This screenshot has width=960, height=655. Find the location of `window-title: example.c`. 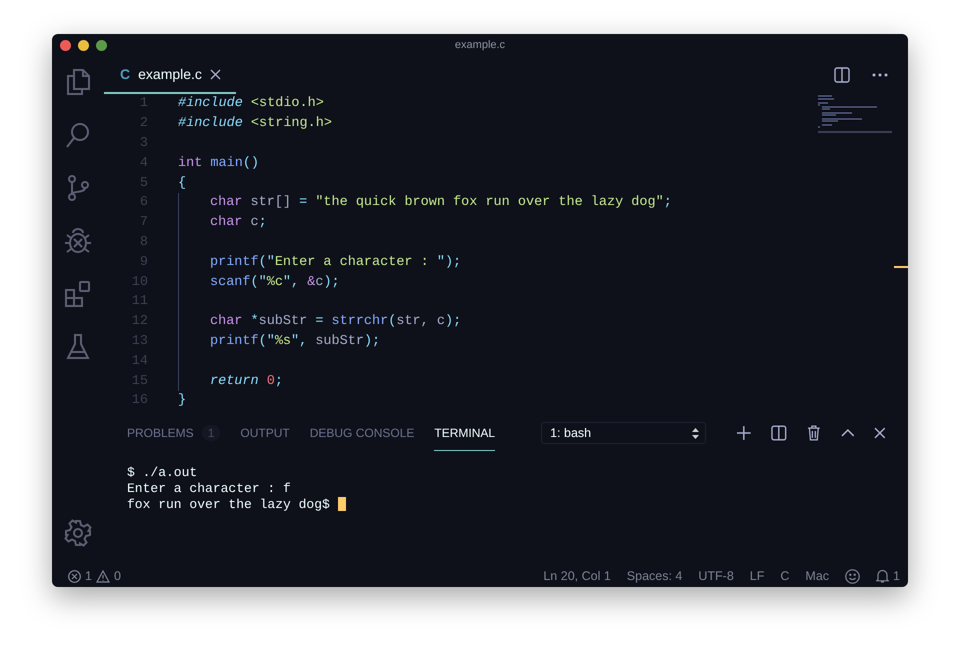

window-title: example.c is located at coordinates (480, 45).